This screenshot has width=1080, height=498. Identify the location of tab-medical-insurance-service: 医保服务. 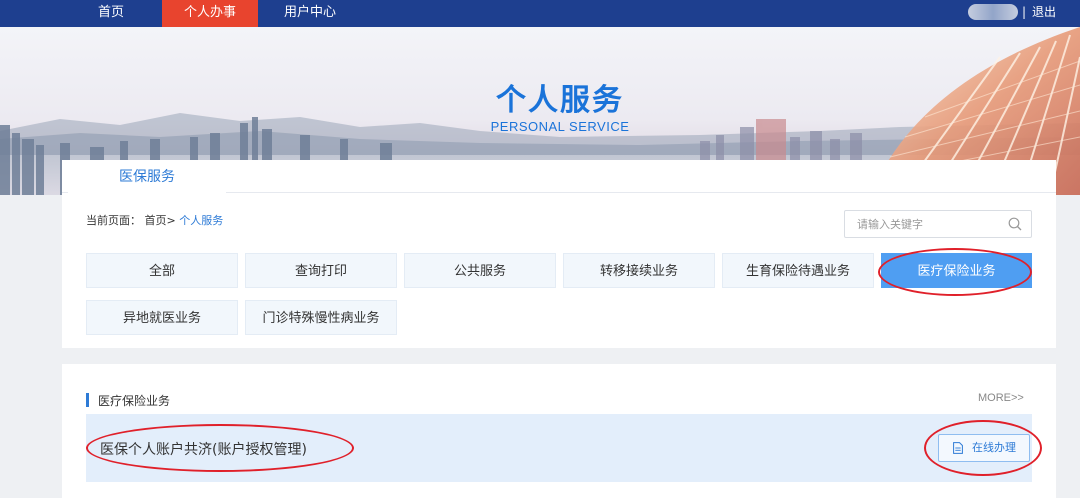
(147, 177).